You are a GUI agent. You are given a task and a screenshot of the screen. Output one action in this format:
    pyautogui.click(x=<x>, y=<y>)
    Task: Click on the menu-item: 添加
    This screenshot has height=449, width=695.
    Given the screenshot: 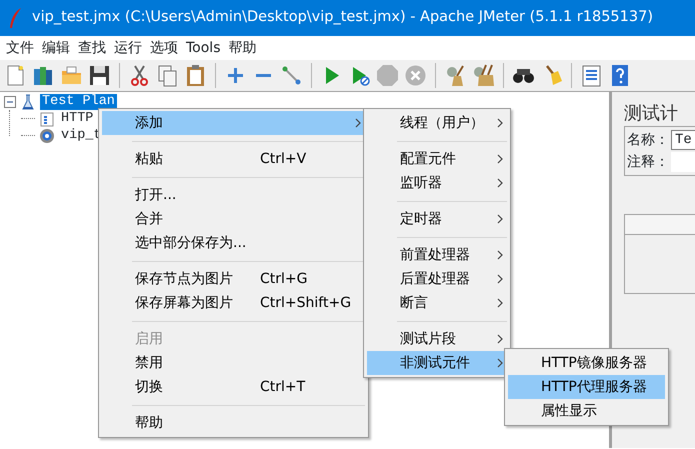 What is the action you would take?
    pyautogui.click(x=233, y=123)
    